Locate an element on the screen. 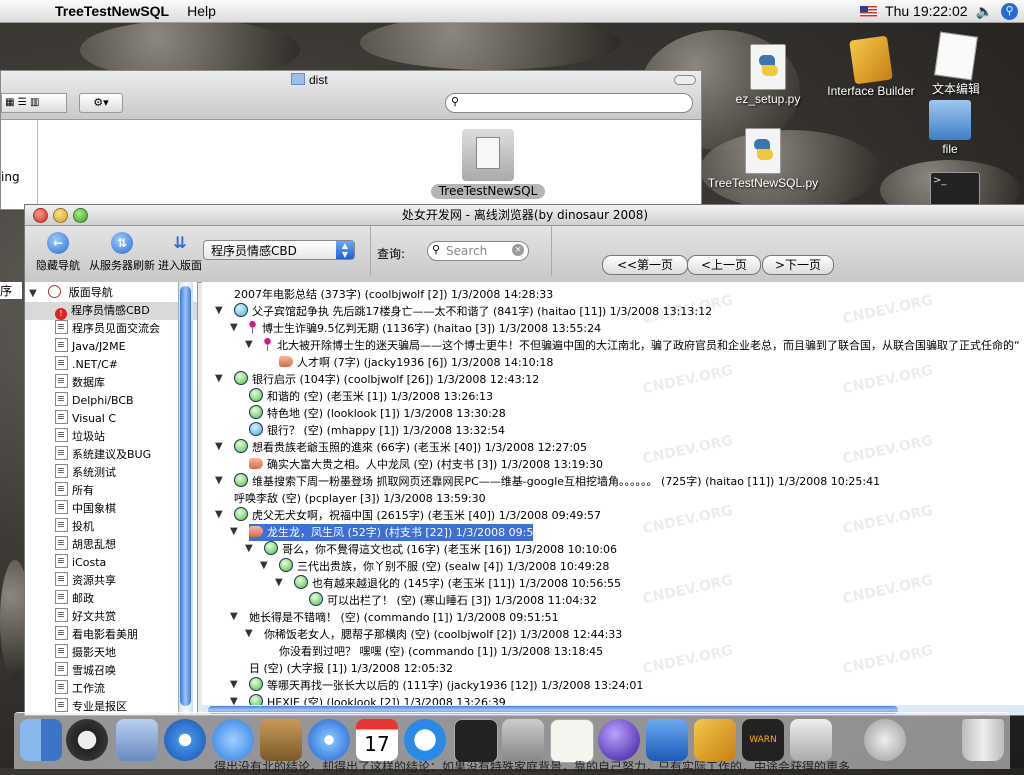  first-page-button: <<第一页 is located at coordinates (645, 265).